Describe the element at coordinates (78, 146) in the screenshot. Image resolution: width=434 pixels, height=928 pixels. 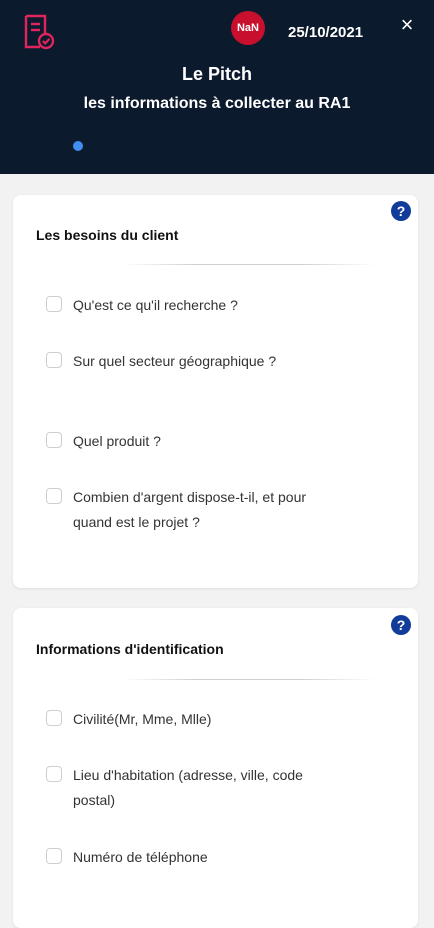
I see `pagination-dot` at that location.